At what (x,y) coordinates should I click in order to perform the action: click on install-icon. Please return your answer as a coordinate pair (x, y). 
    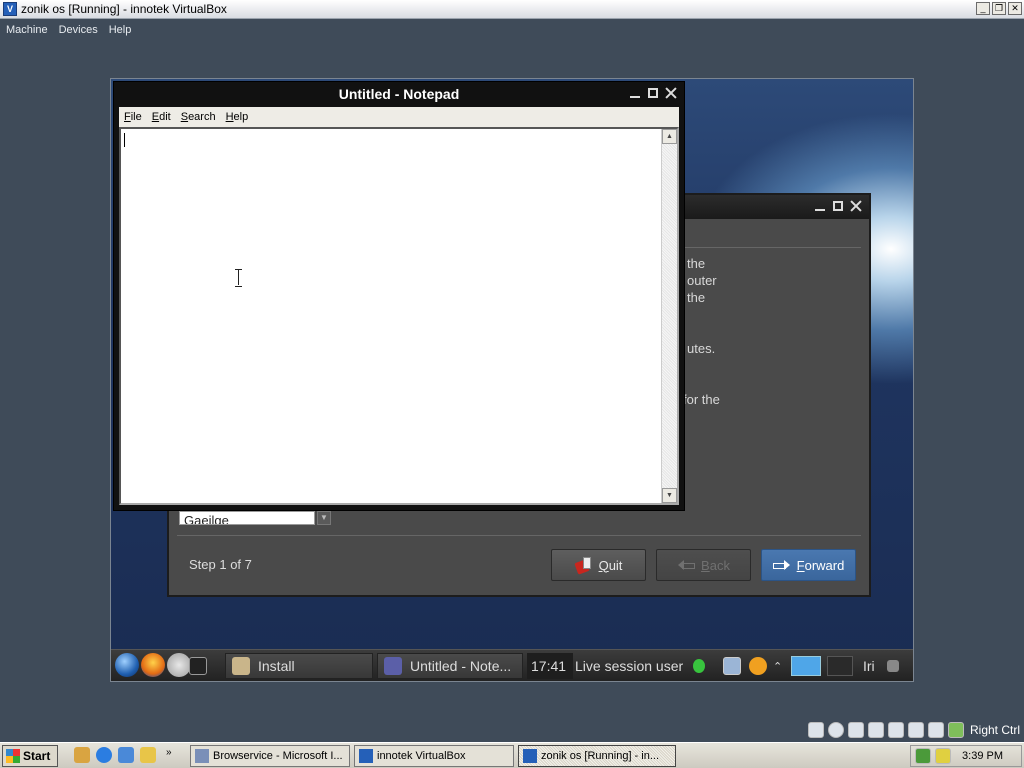
    Looking at the image, I should click on (241, 666).